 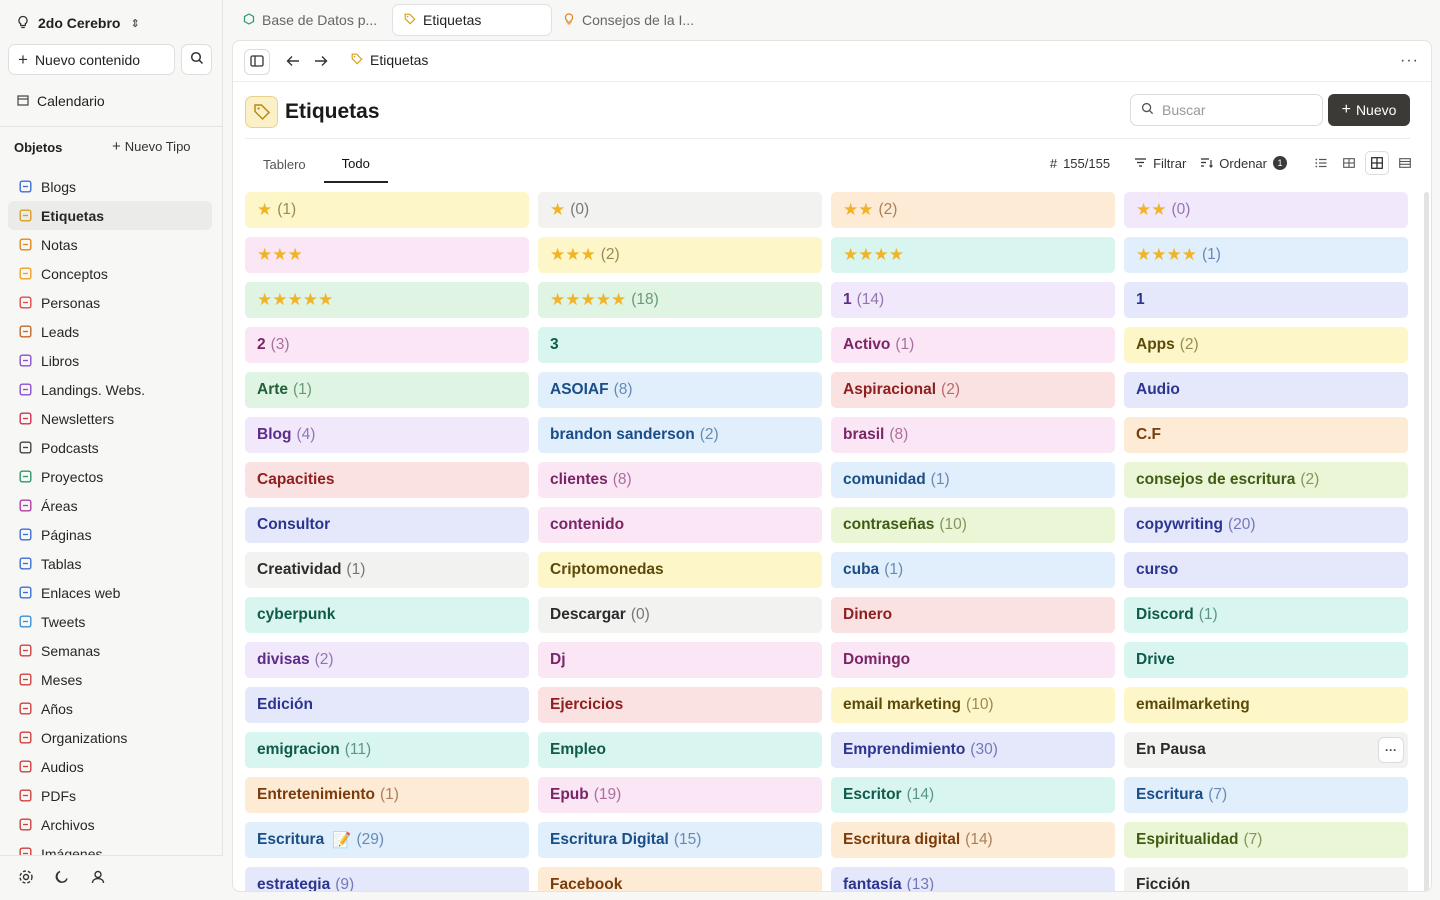 What do you see at coordinates (62, 878) in the screenshot?
I see `moon-icon` at bounding box center [62, 878].